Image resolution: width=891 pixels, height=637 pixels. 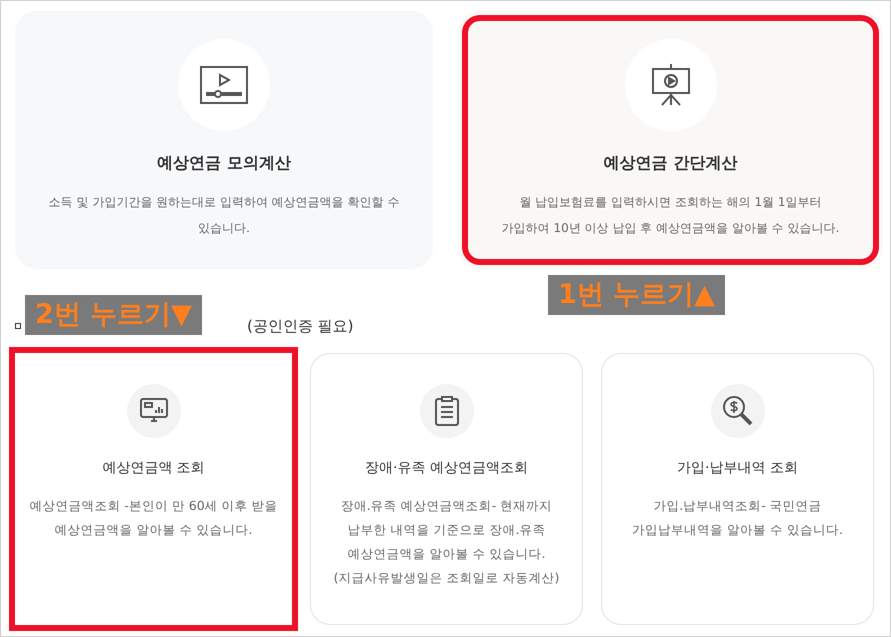 What do you see at coordinates (671, 85) in the screenshot?
I see `presentation-board-icon` at bounding box center [671, 85].